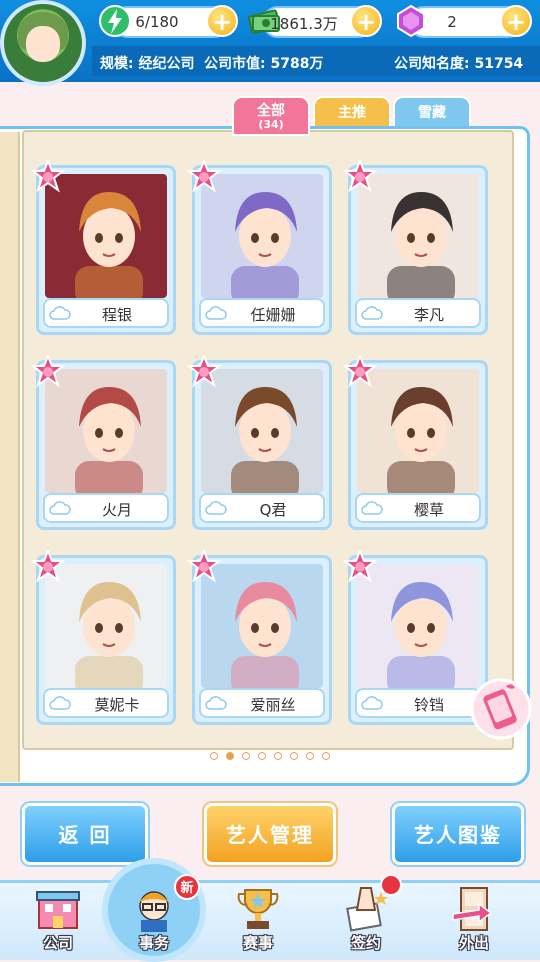  I want to click on artist-name: 莫妮卡, so click(117, 705).